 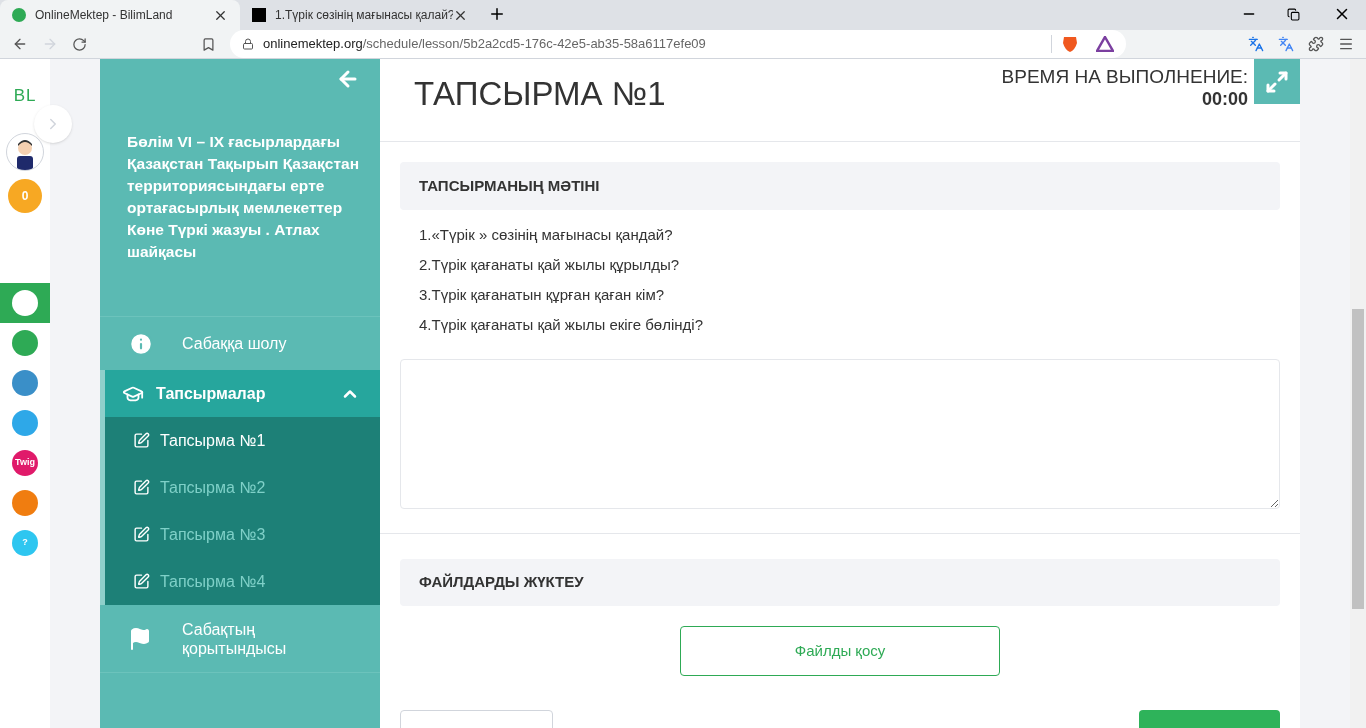 What do you see at coordinates (140, 638) in the screenshot?
I see `flag-icon` at bounding box center [140, 638].